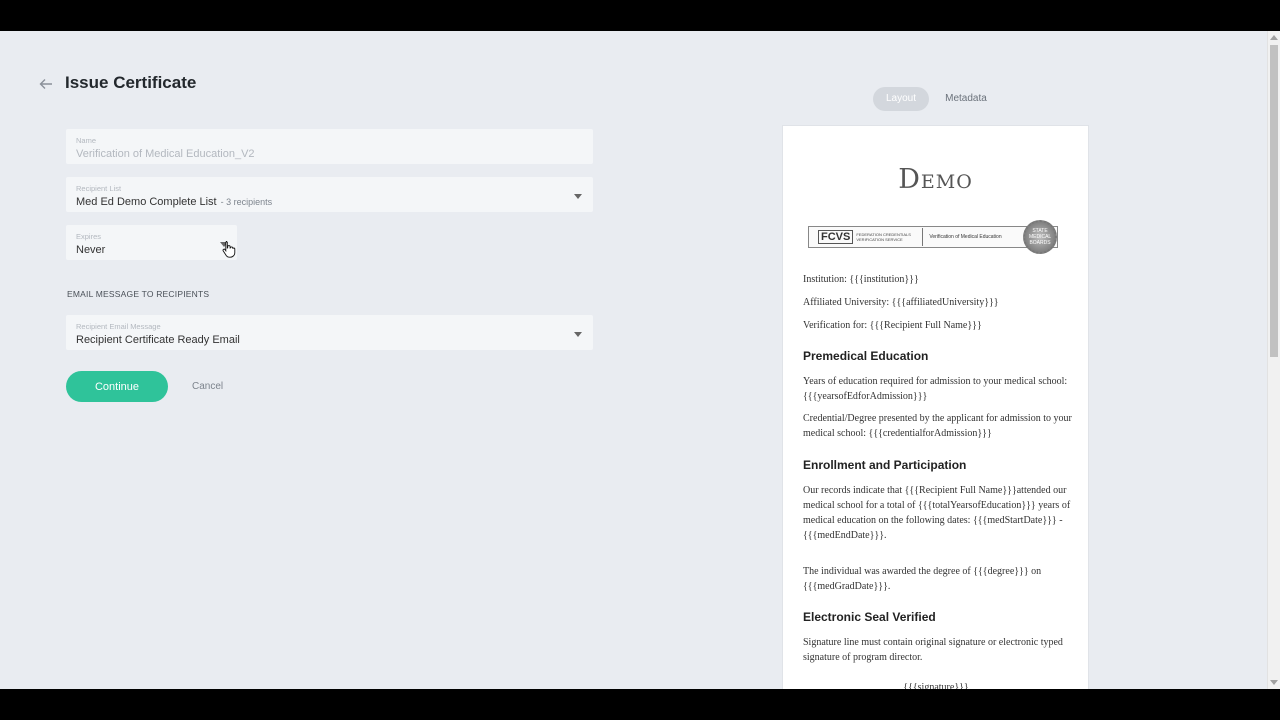 Image resolution: width=1280 pixels, height=720 pixels. Describe the element at coordinates (91, 250) in the screenshot. I see `expires-value: Never` at that location.